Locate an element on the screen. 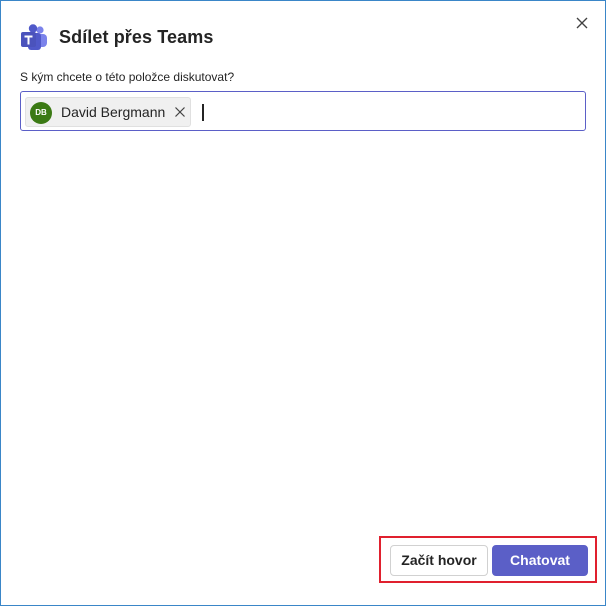 This screenshot has height=606, width=606. microsoft-teams-logo-icon is located at coordinates (34, 37).